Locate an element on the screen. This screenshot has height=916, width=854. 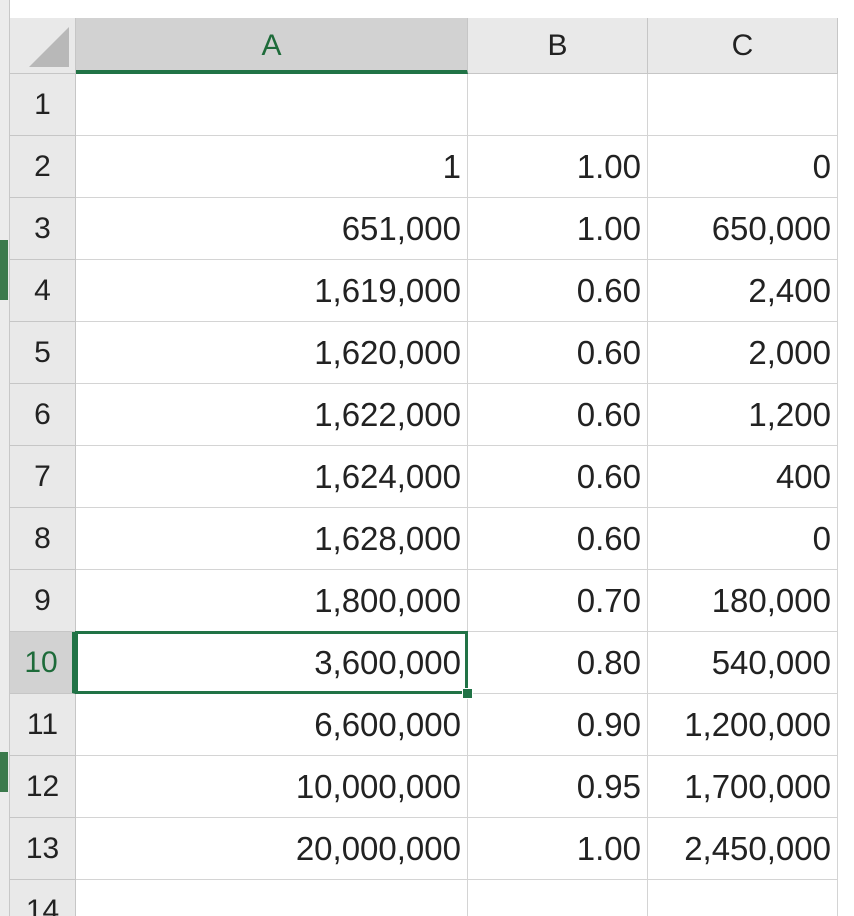
cell-c2: 0 is located at coordinates (743, 167).